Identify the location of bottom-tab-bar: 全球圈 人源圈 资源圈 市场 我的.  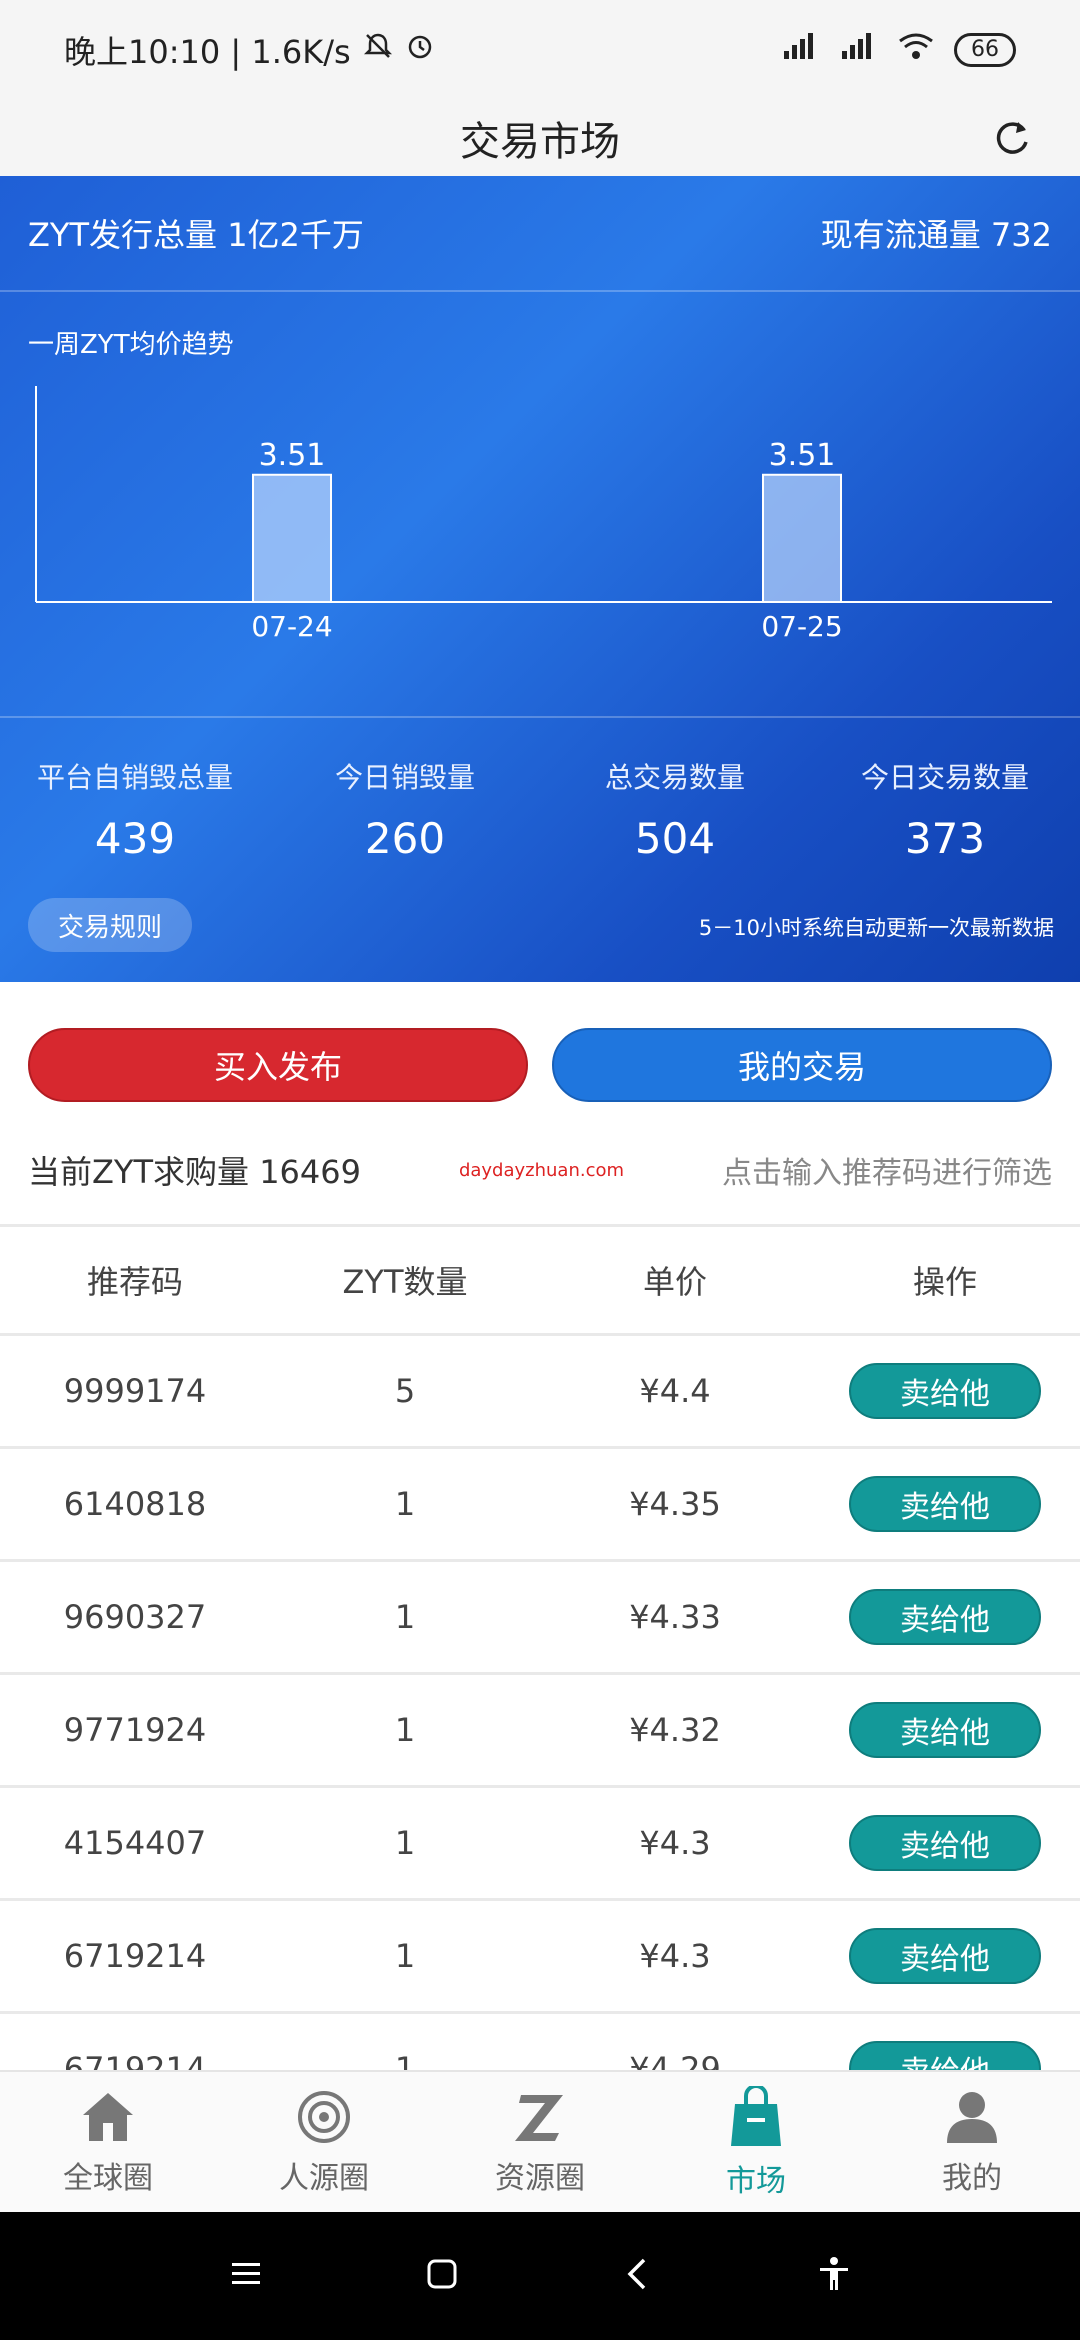
(540, 2142).